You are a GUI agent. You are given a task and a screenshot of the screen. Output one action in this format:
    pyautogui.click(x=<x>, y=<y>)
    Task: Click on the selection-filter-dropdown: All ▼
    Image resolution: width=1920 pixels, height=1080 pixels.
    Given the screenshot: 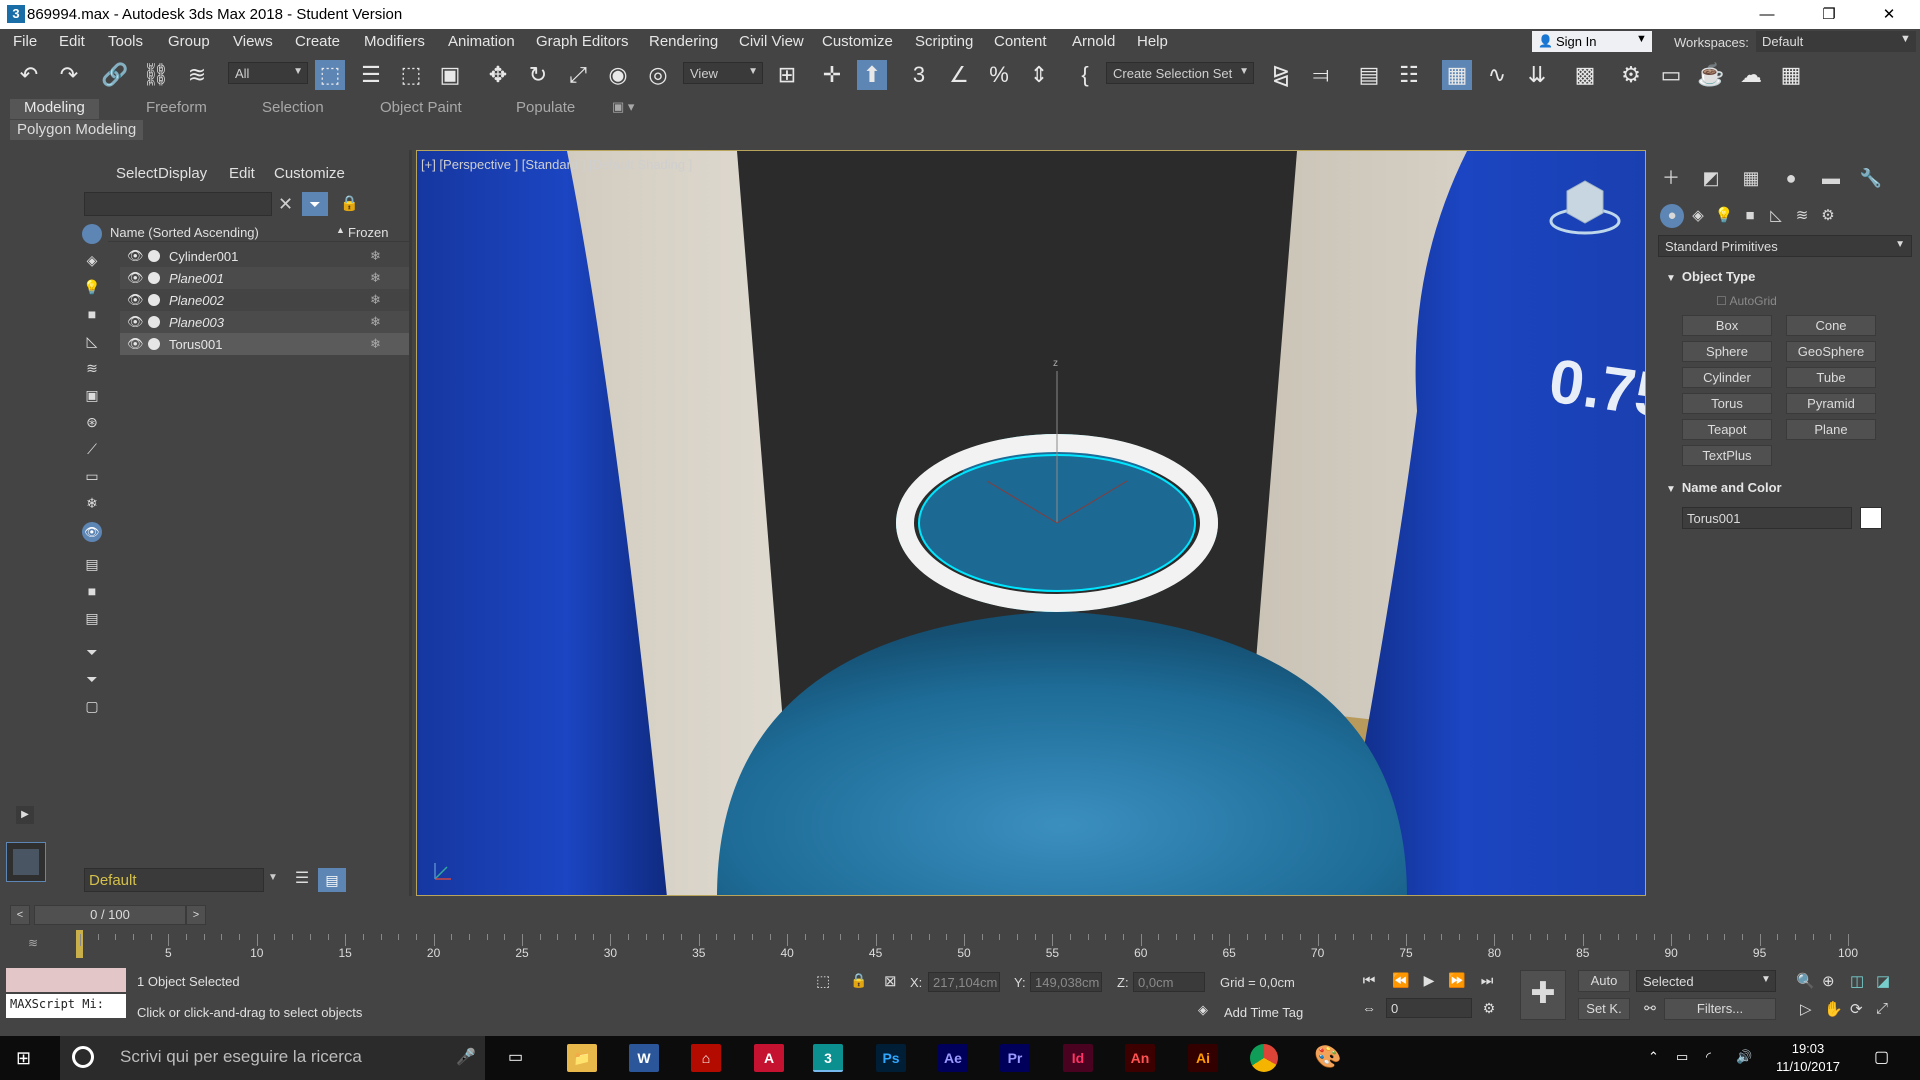 What is the action you would take?
    pyautogui.click(x=268, y=73)
    